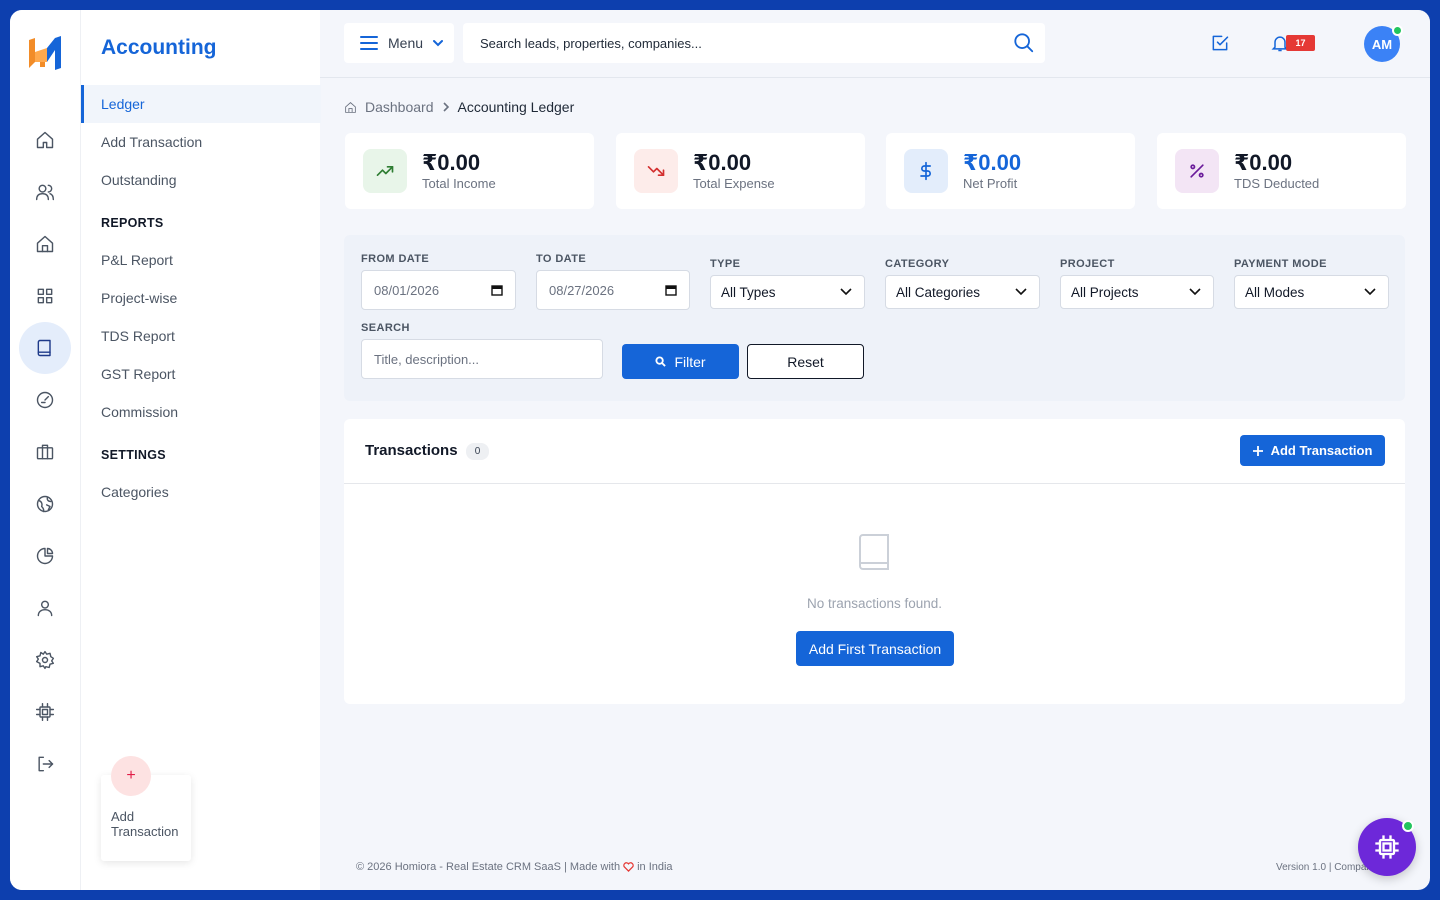 This screenshot has width=1440, height=900. I want to click on empty-book-icon, so click(874, 552).